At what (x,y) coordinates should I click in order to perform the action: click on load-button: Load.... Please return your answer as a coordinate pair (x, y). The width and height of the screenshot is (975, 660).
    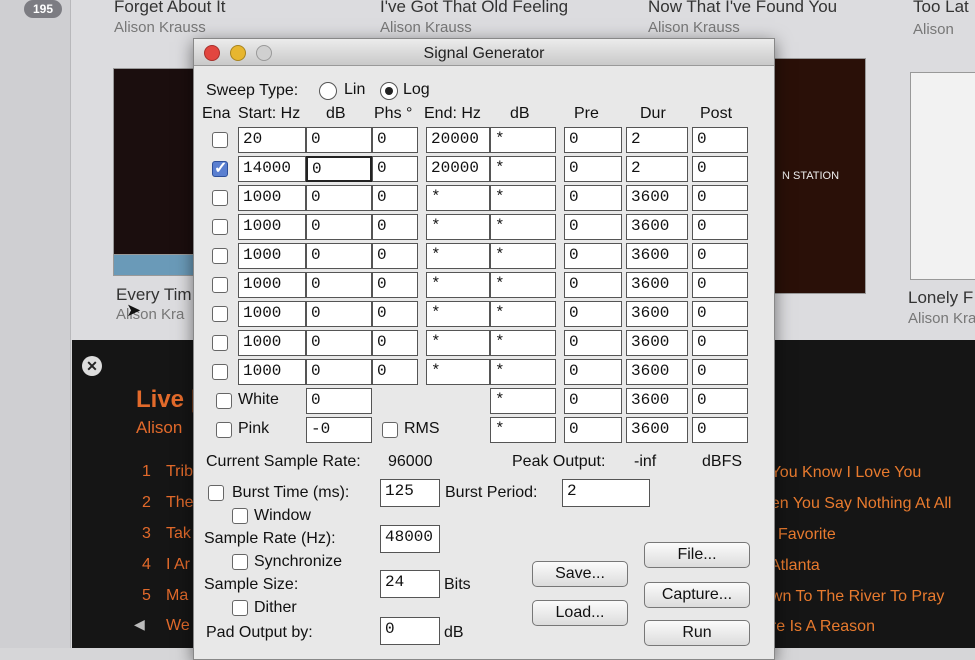
    Looking at the image, I should click on (580, 613).